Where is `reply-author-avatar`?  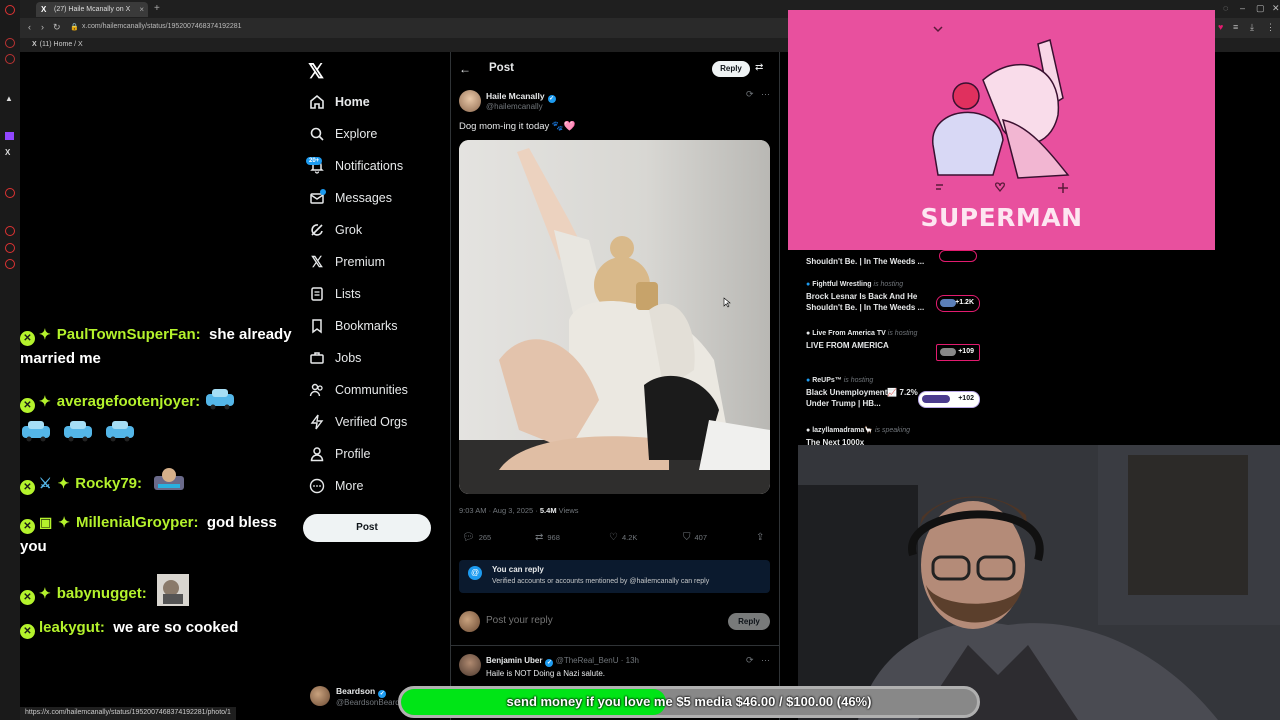 reply-author-avatar is located at coordinates (470, 665).